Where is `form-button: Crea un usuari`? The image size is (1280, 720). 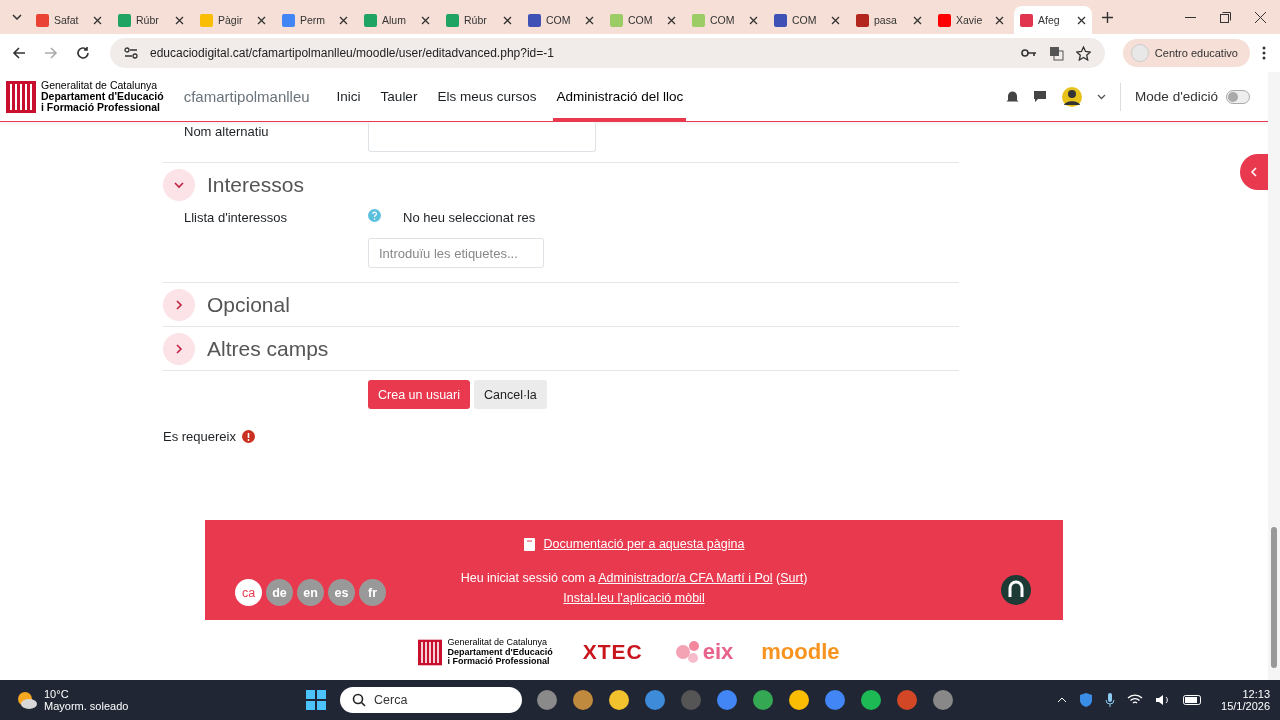 form-button: Crea un usuari is located at coordinates (419, 394).